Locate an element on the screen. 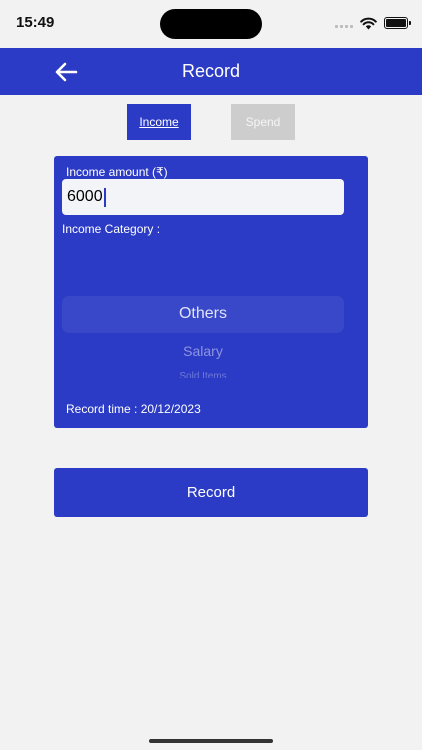  text-caret is located at coordinates (104, 197).